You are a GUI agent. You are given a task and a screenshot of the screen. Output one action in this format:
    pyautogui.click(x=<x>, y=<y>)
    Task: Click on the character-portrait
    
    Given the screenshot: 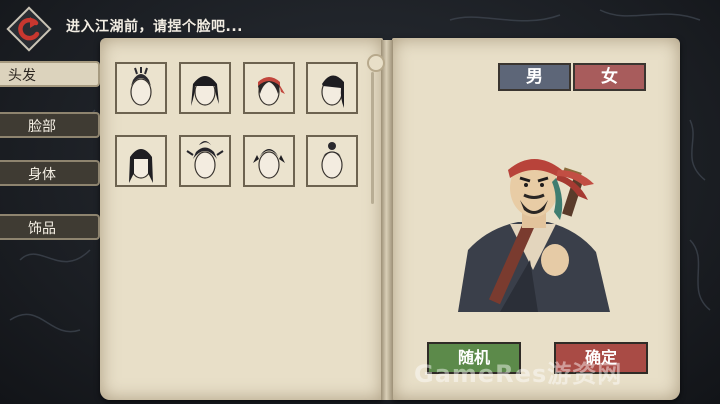 What is the action you would take?
    pyautogui.click(x=534, y=235)
    